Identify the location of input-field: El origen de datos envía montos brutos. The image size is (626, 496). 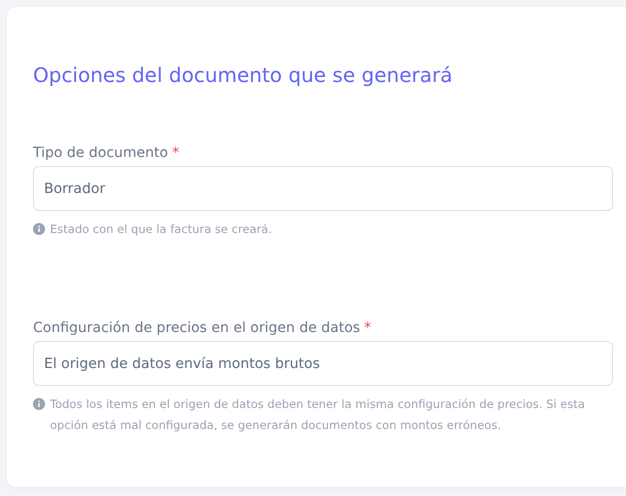
(323, 363).